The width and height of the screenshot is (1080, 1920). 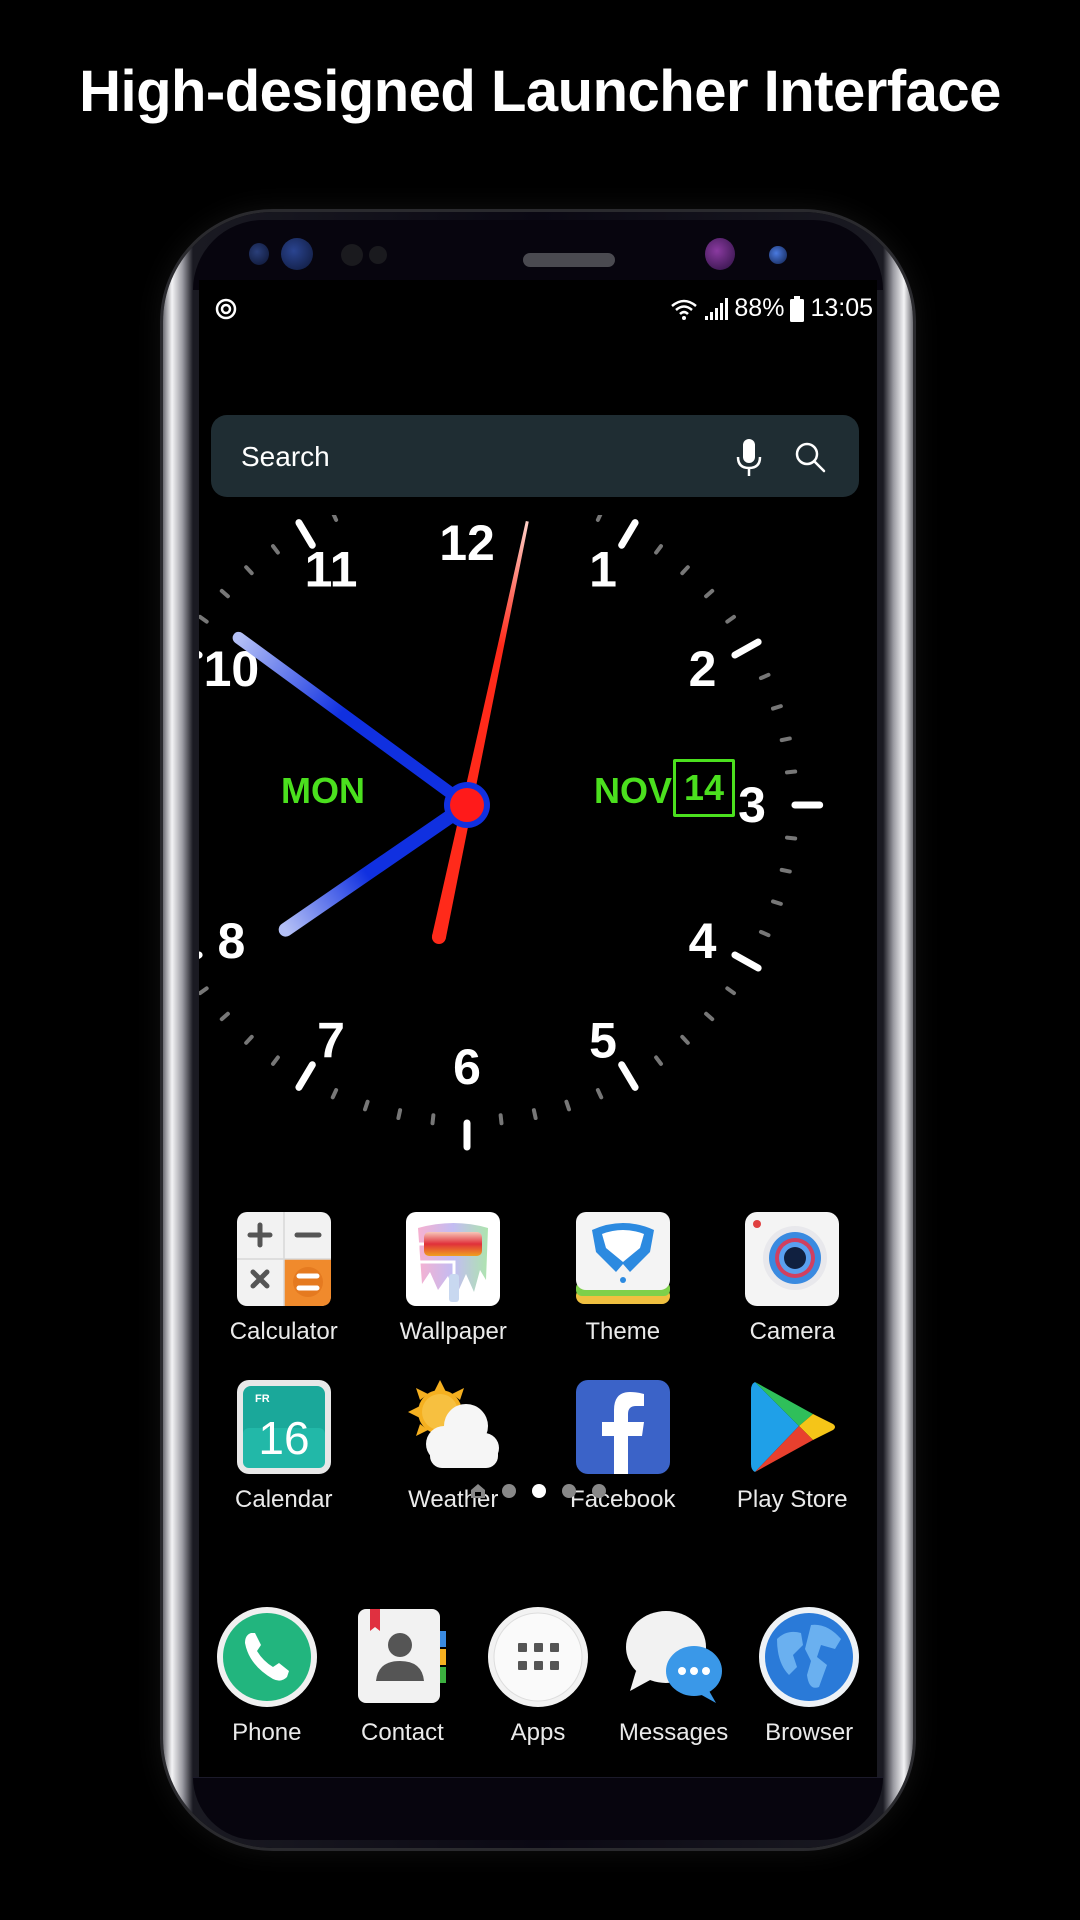 What do you see at coordinates (402, 1656) in the screenshot?
I see `contact-book-icon` at bounding box center [402, 1656].